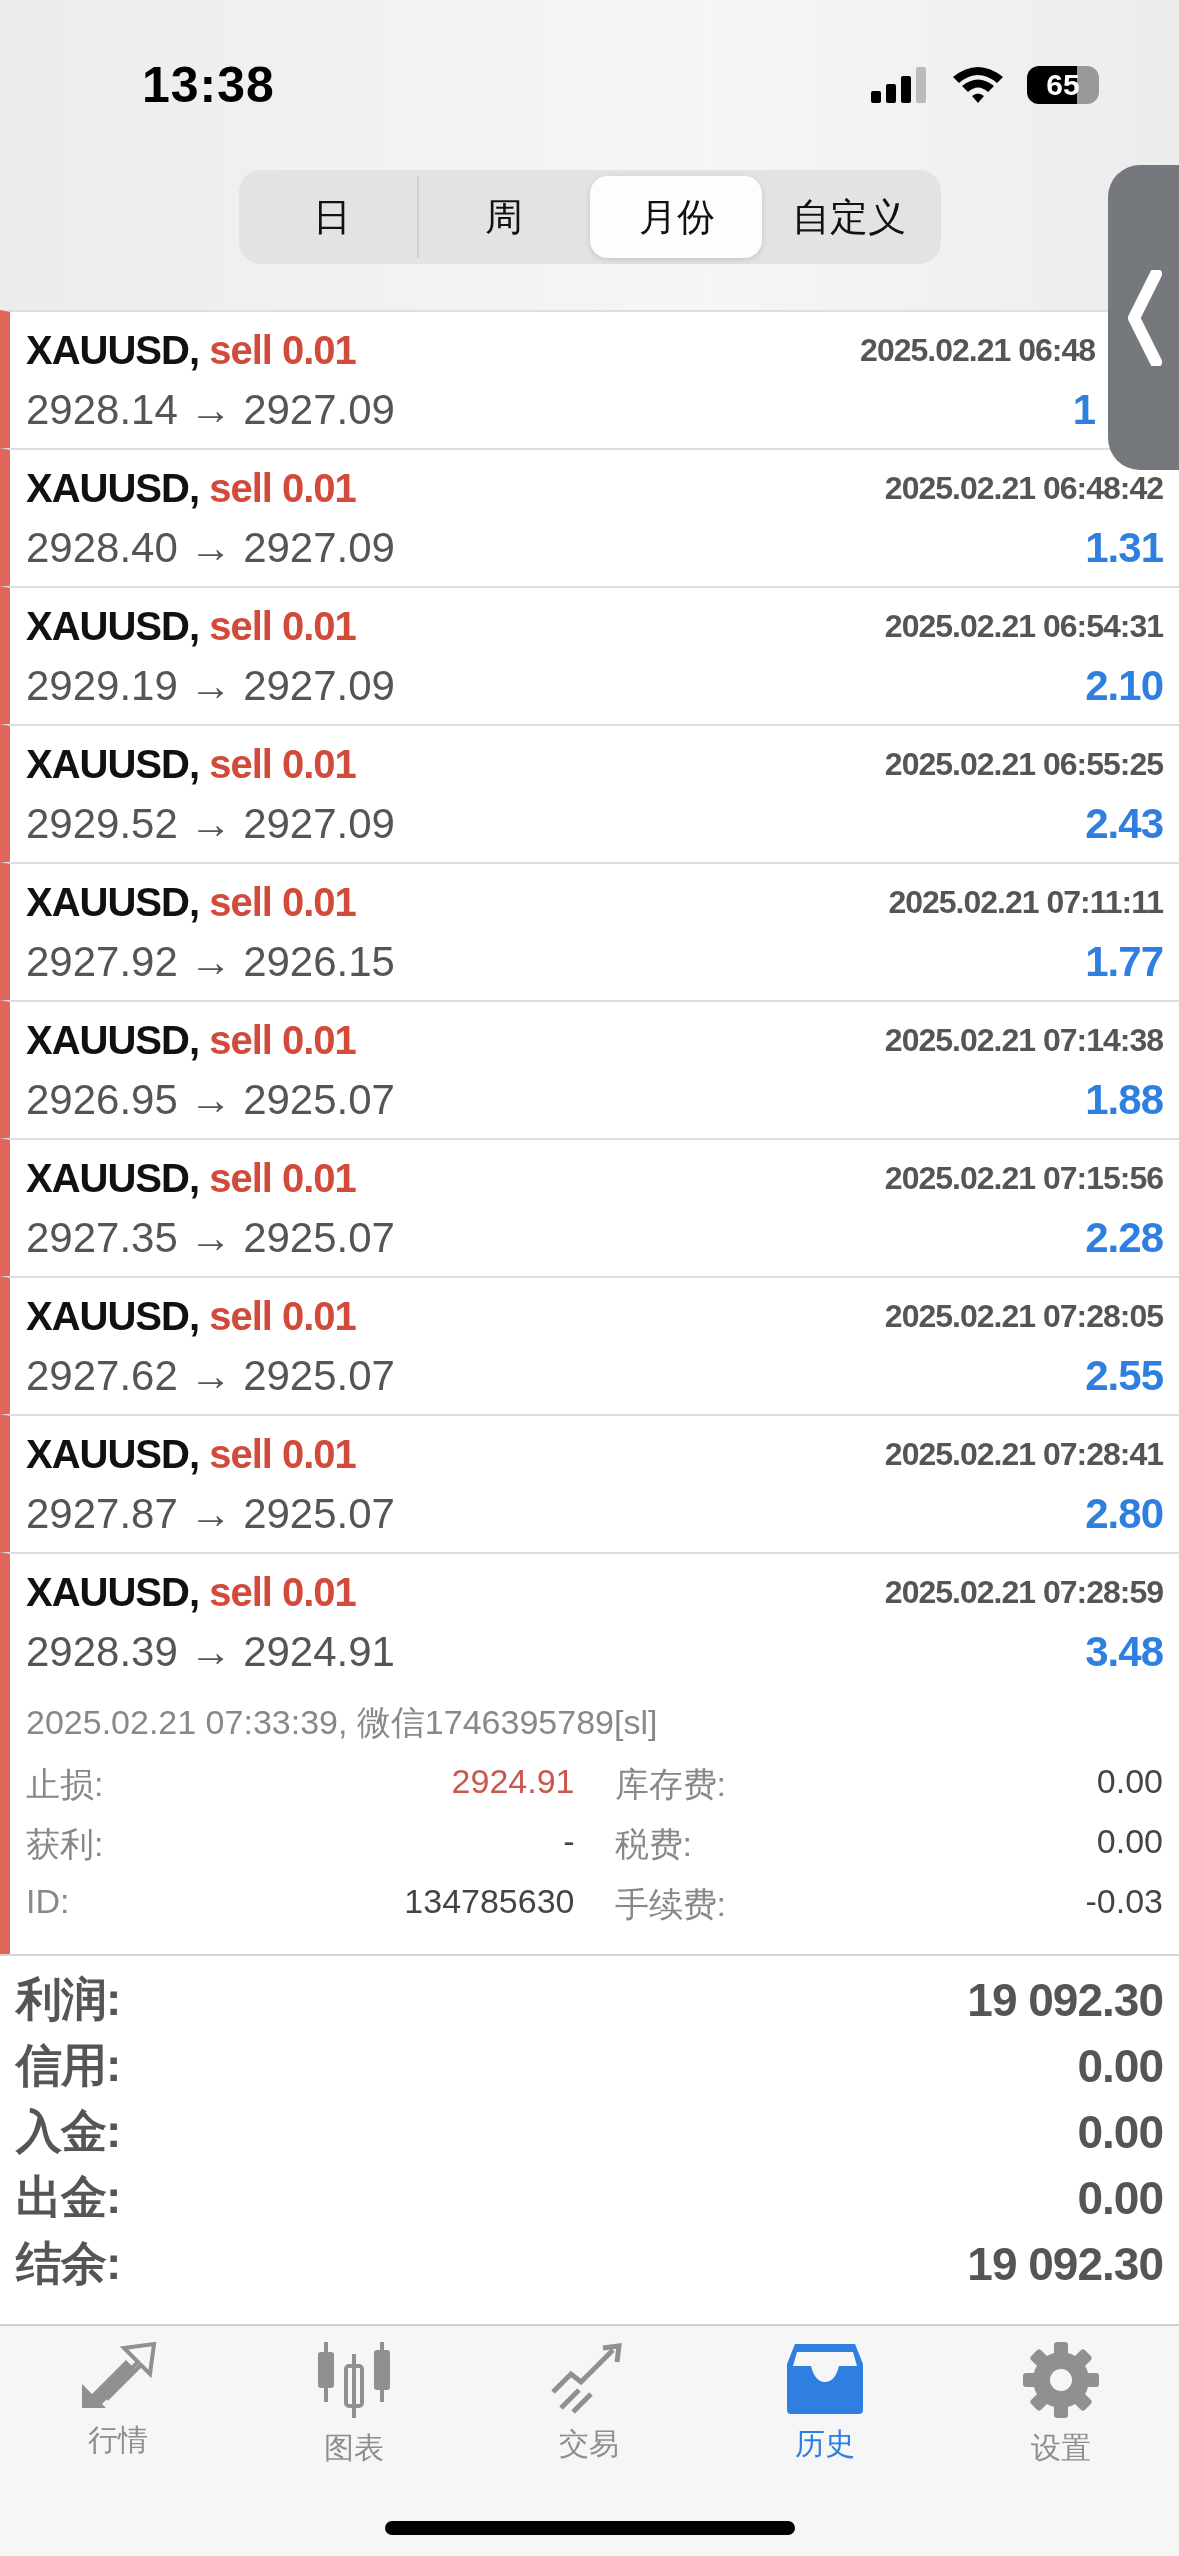  I want to click on chevron-left-icon, so click(1144, 317).